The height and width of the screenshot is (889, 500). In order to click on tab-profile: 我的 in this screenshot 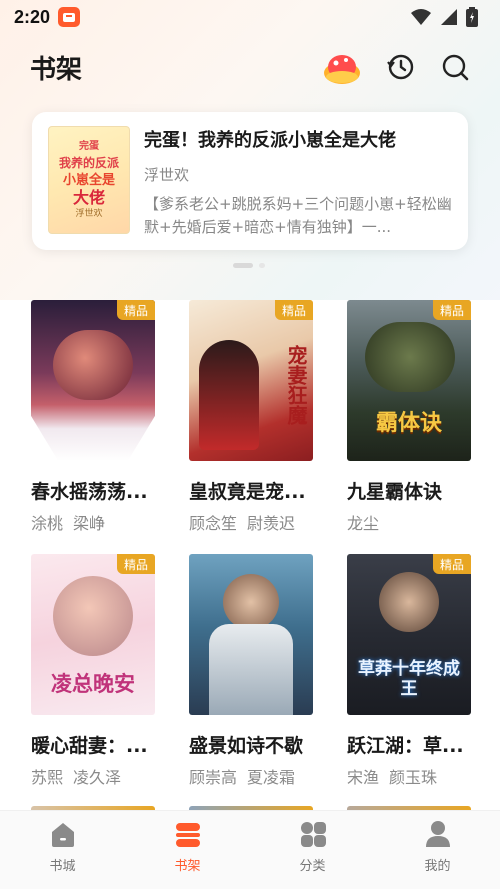, I will do `click(437, 850)`.